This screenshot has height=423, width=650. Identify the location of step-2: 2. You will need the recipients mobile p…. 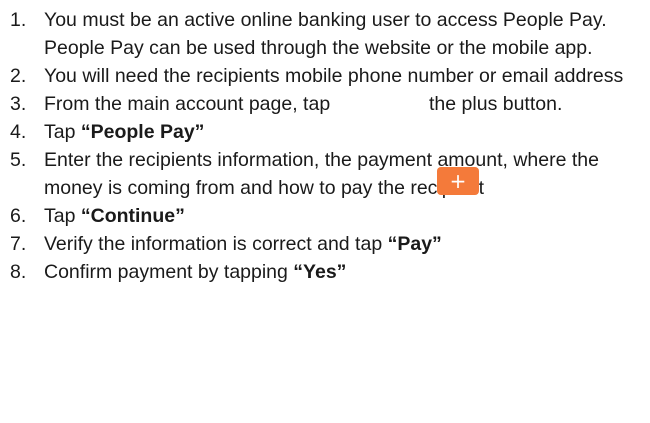
(325, 76).